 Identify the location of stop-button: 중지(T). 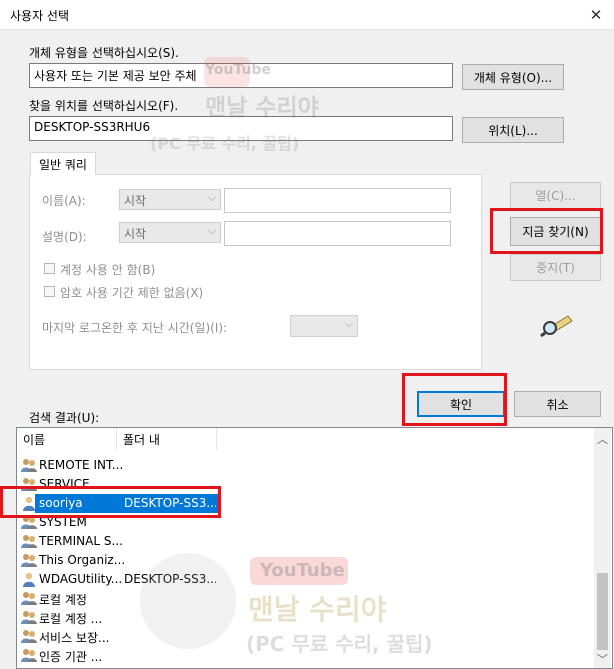
(555, 267).